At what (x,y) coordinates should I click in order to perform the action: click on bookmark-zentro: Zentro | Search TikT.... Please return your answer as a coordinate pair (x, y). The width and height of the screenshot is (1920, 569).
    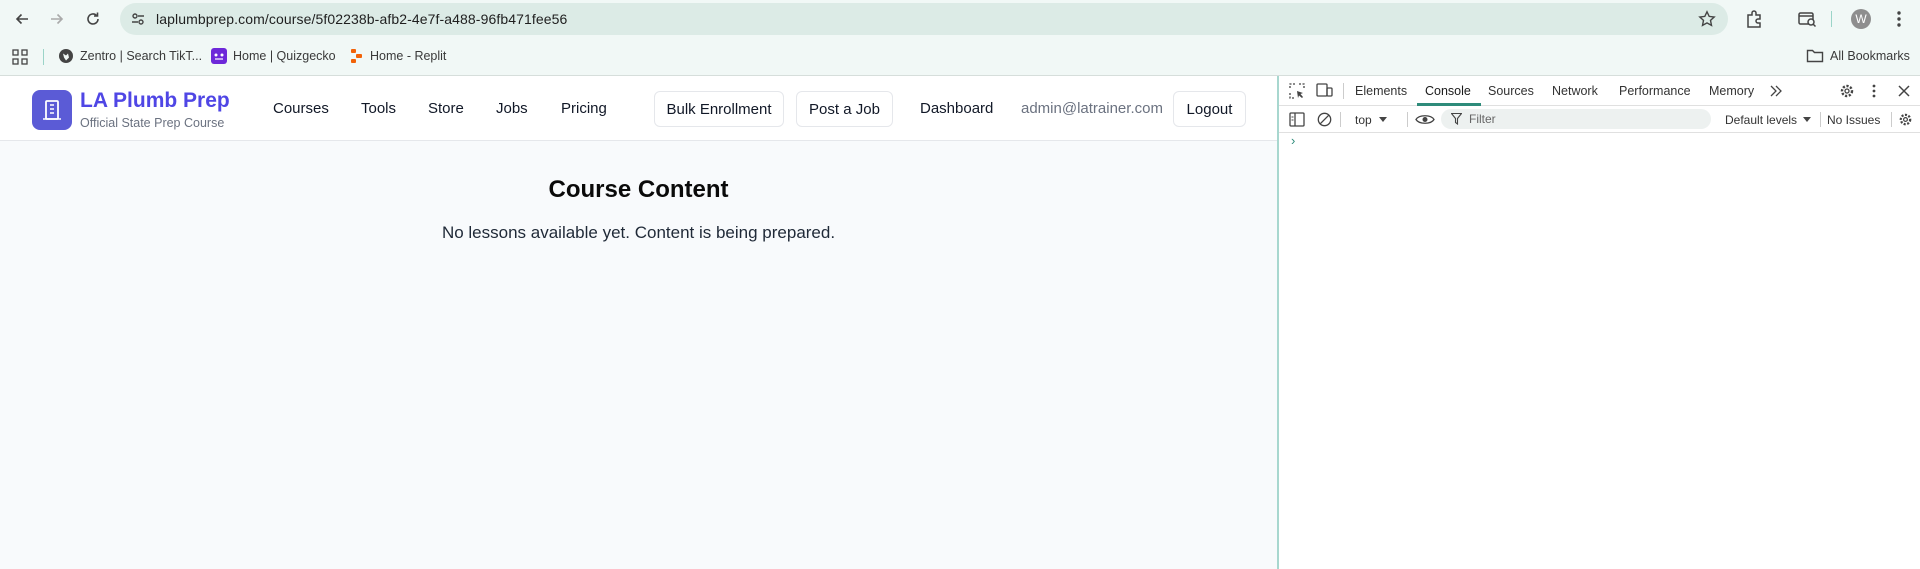
    Looking at the image, I should click on (130, 56).